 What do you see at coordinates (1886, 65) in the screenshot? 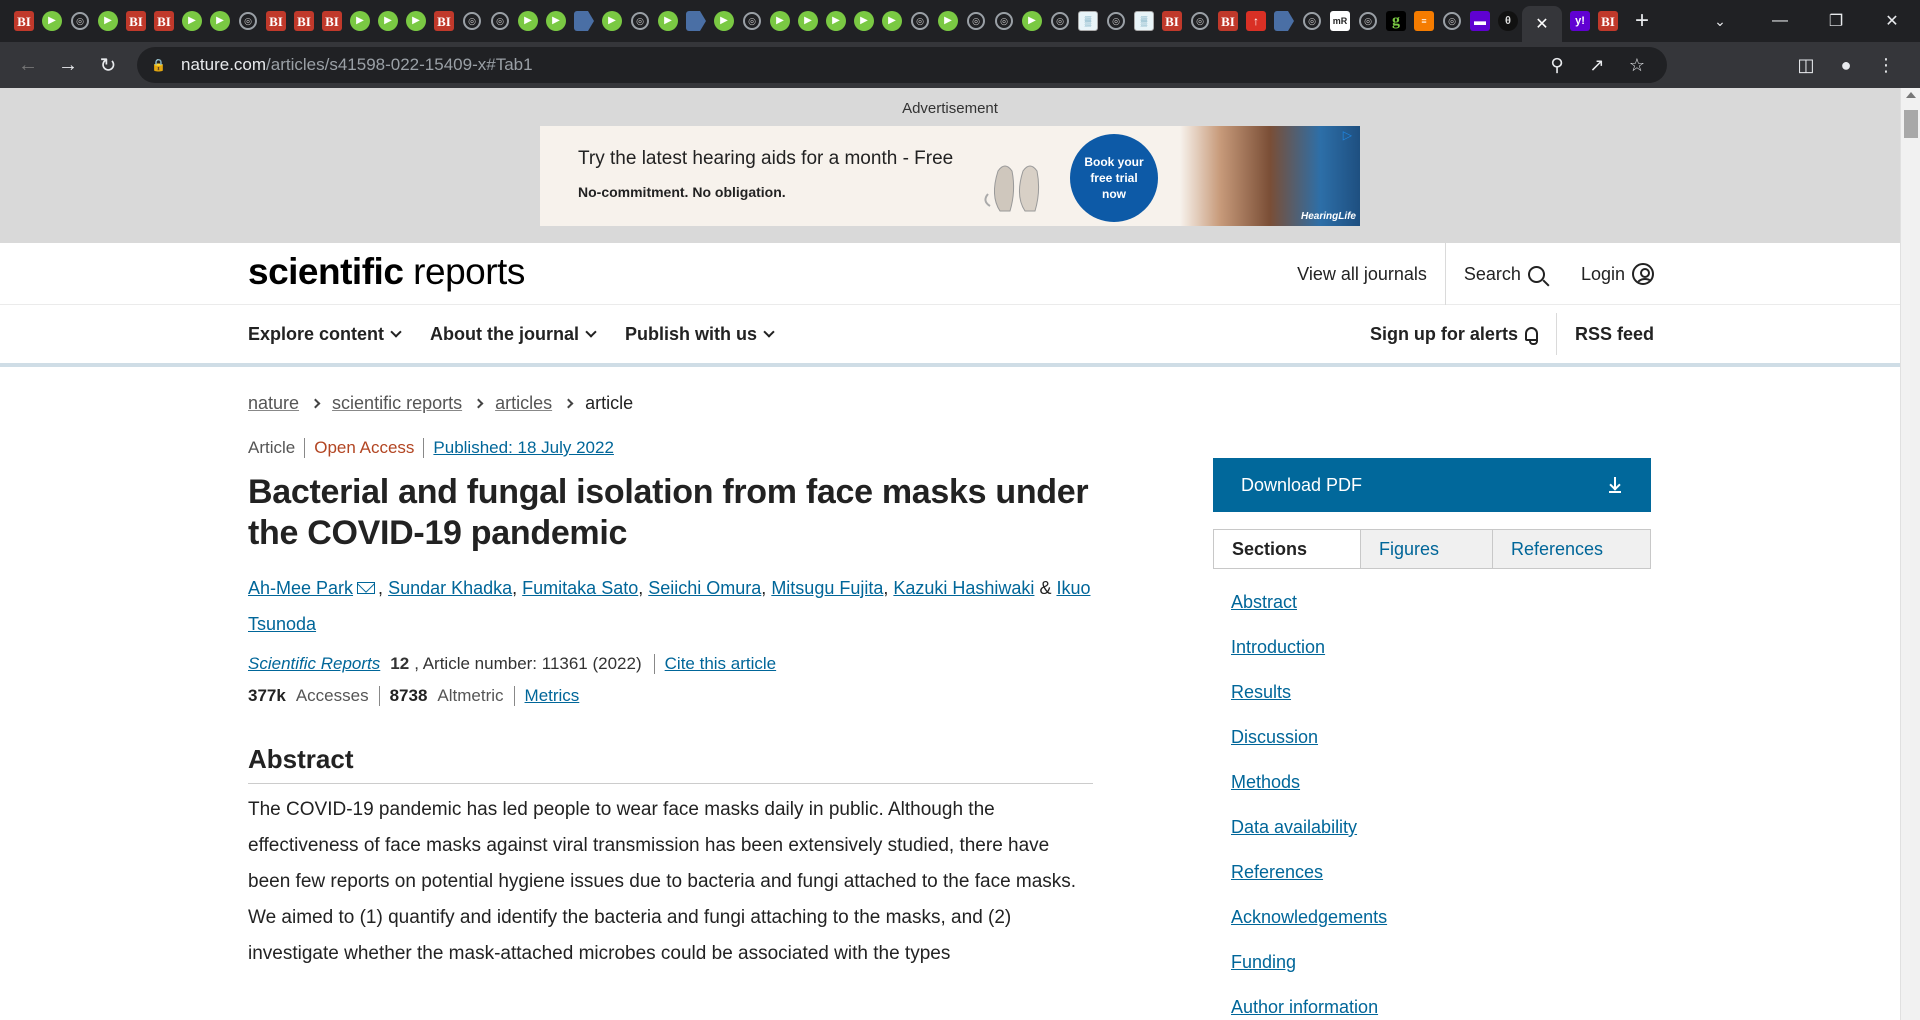
I see `menu-kebab-icon: ⋮` at bounding box center [1886, 65].